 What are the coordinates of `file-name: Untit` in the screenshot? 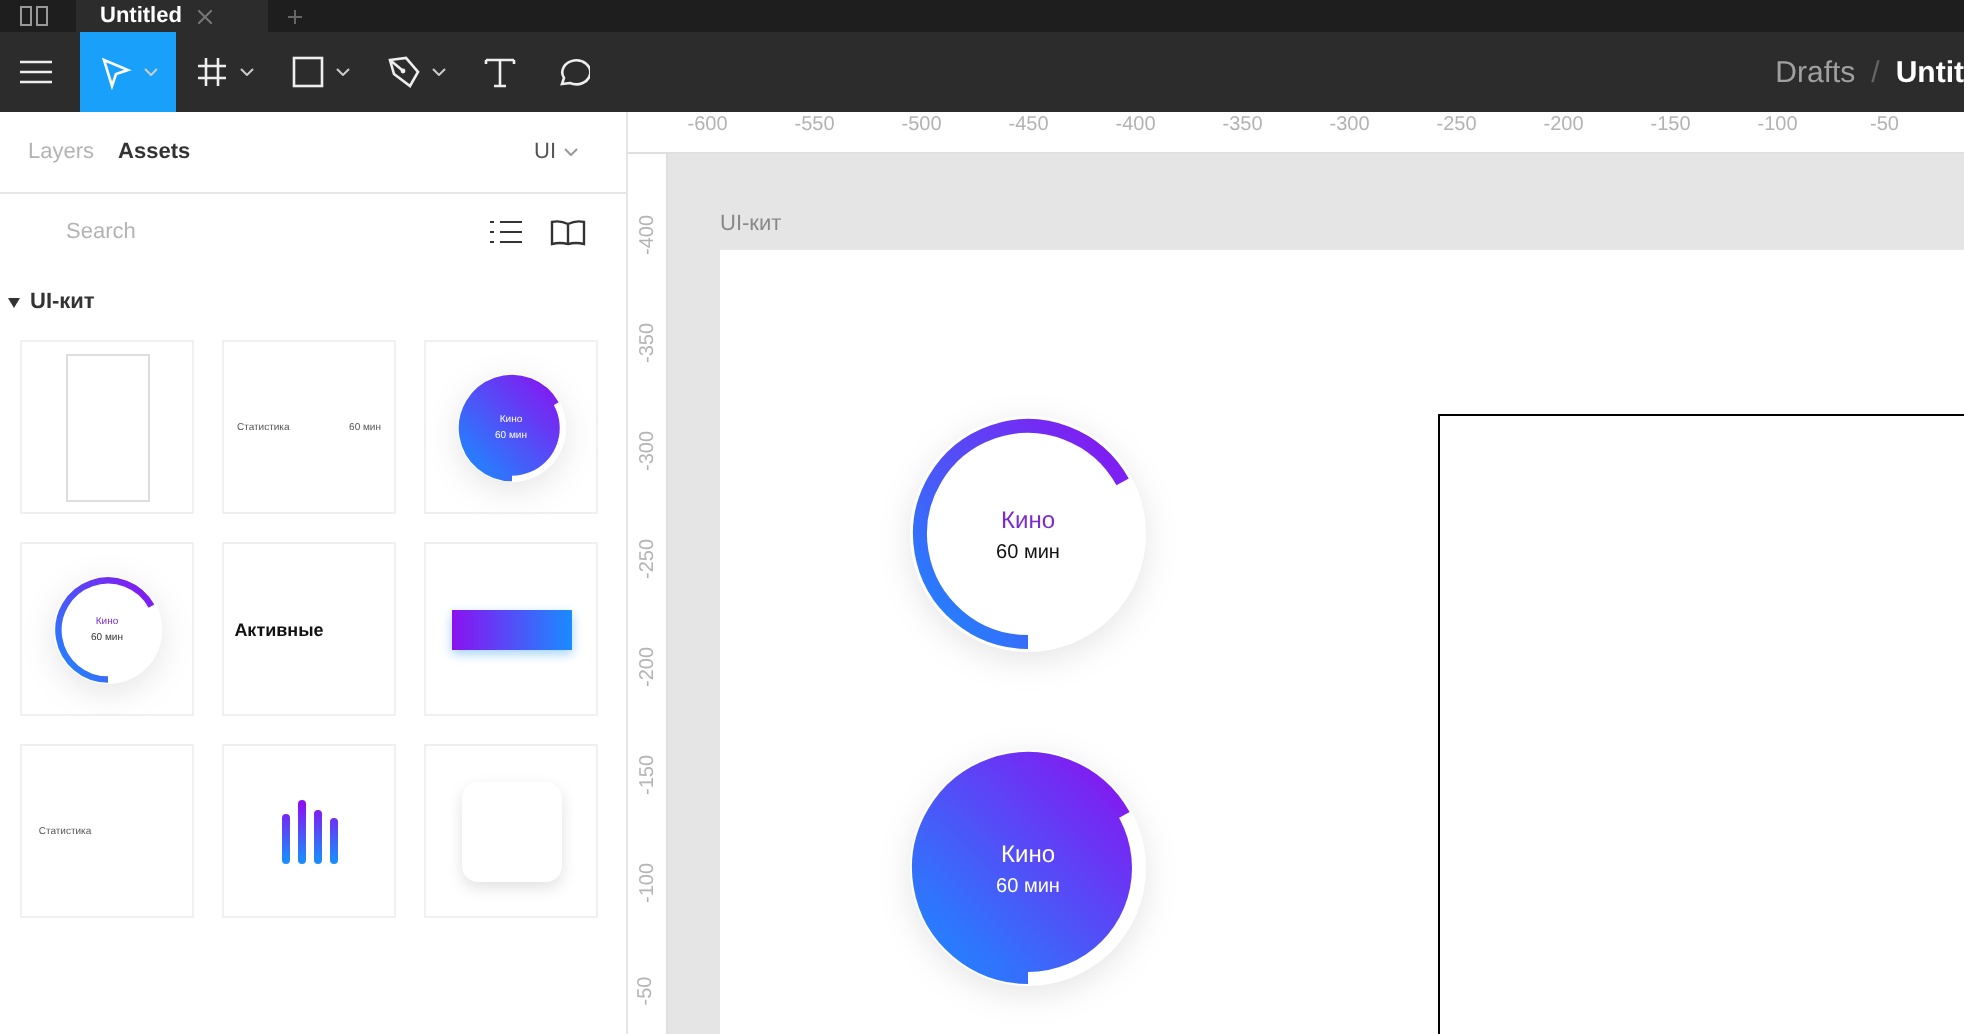 It's located at (1929, 72).